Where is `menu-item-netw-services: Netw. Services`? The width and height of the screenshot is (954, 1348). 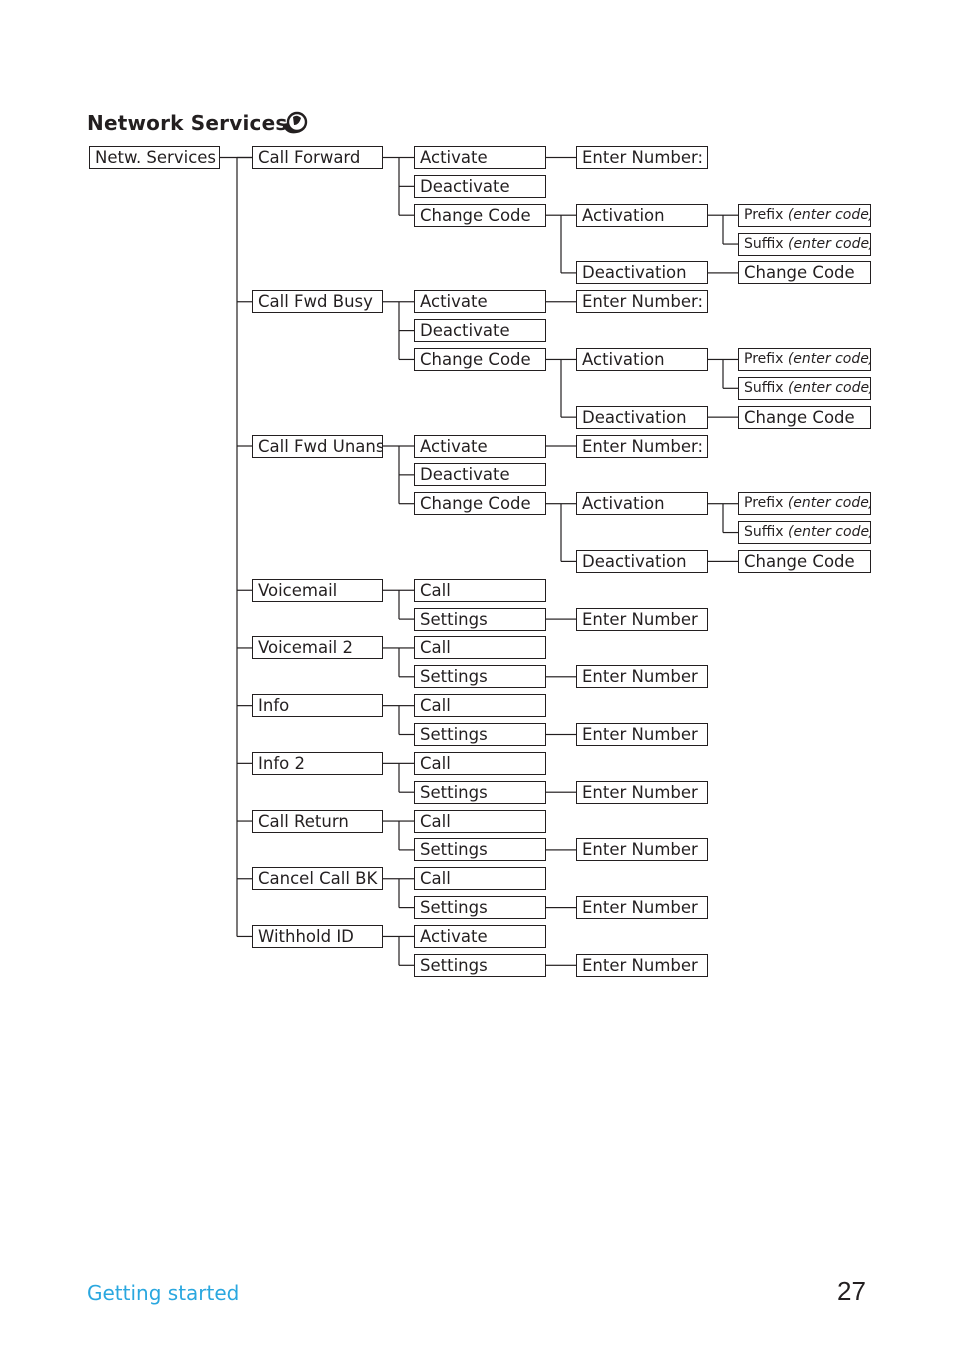 menu-item-netw-services: Netw. Services is located at coordinates (154, 157).